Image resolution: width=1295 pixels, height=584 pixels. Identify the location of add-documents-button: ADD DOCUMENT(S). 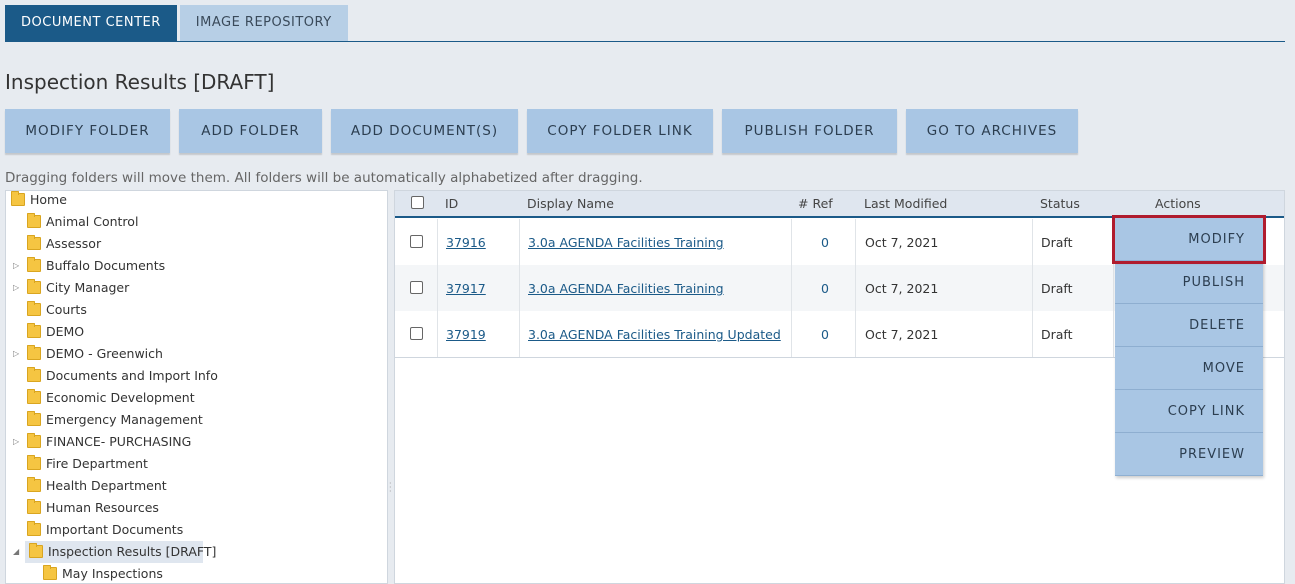
(424, 131).